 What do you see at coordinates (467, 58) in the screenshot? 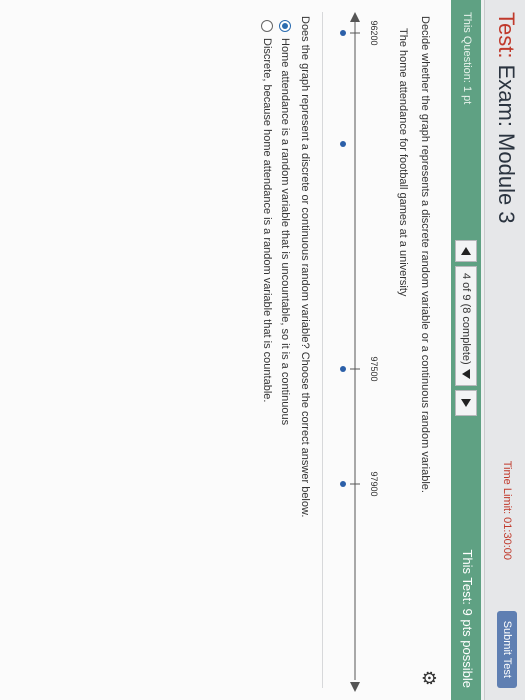
I see `this-question-points: This Question: 1 pt` at bounding box center [467, 58].